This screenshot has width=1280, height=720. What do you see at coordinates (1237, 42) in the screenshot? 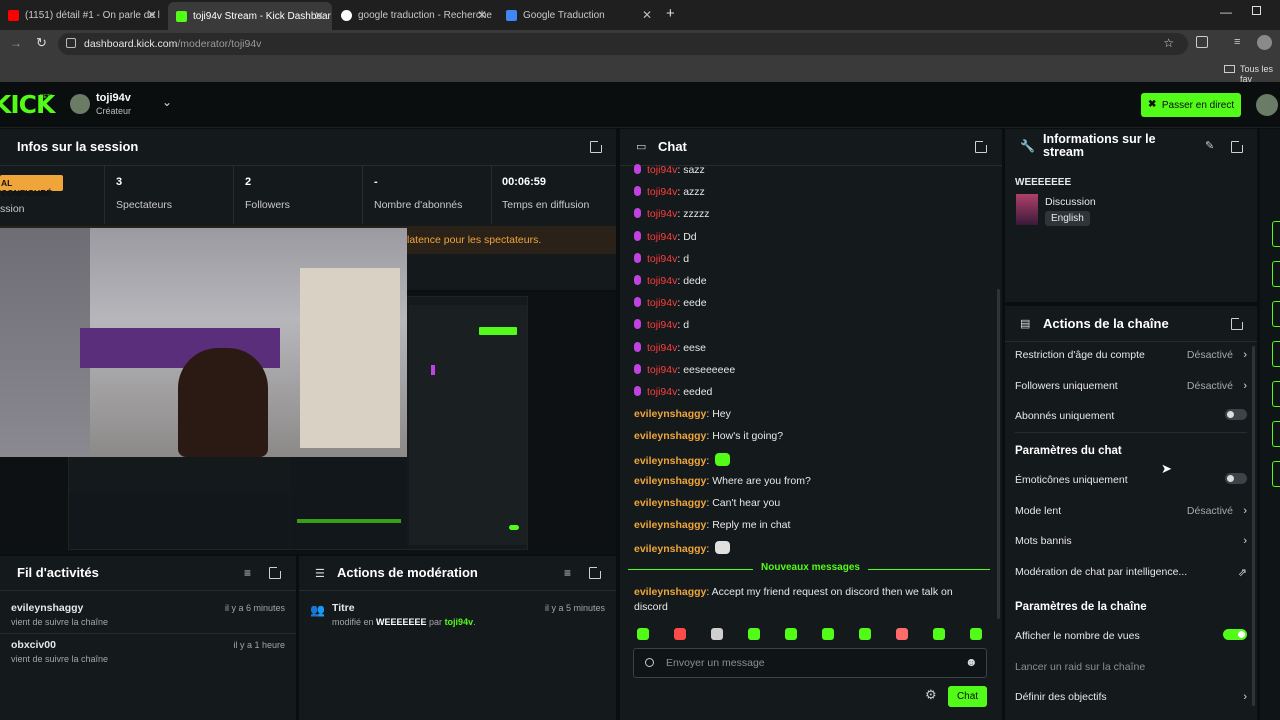
I see `media-icon: ≡` at bounding box center [1237, 42].